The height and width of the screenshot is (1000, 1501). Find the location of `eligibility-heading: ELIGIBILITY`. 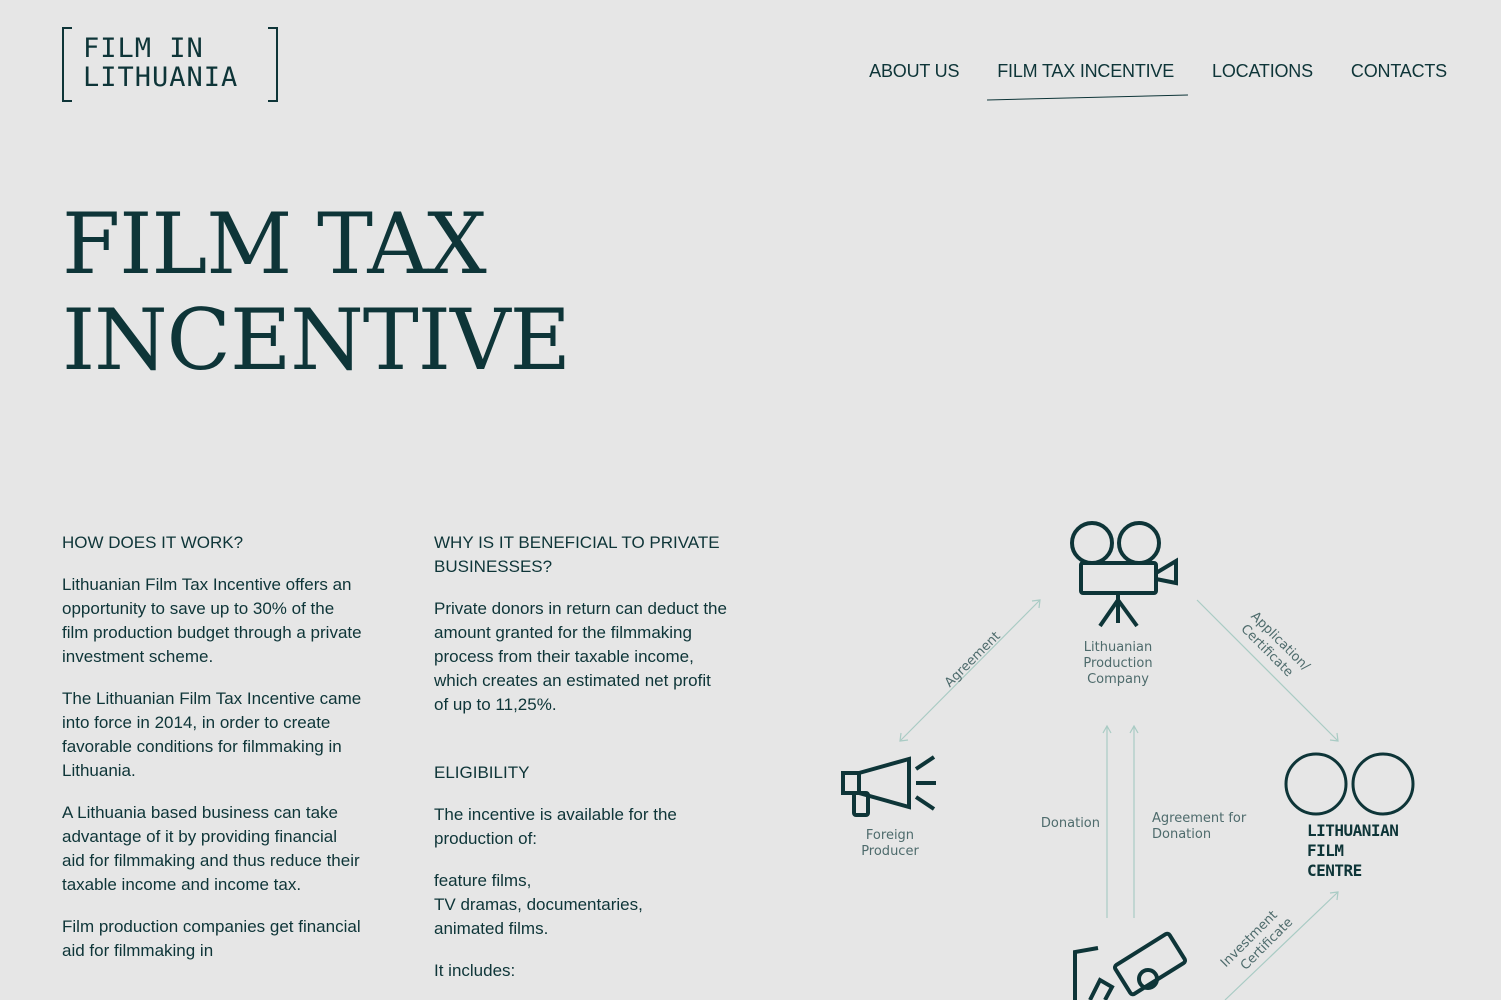

eligibility-heading: ELIGIBILITY is located at coordinates (482, 772).